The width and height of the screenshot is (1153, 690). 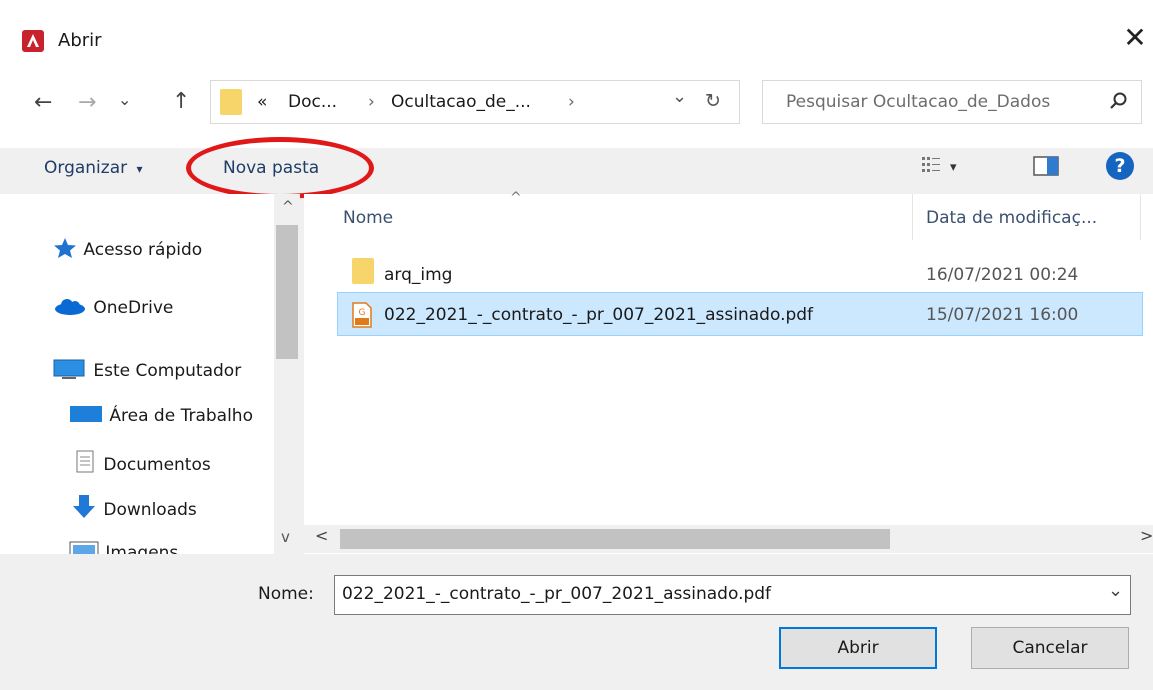 I want to click on document-icon, so click(x=85, y=461).